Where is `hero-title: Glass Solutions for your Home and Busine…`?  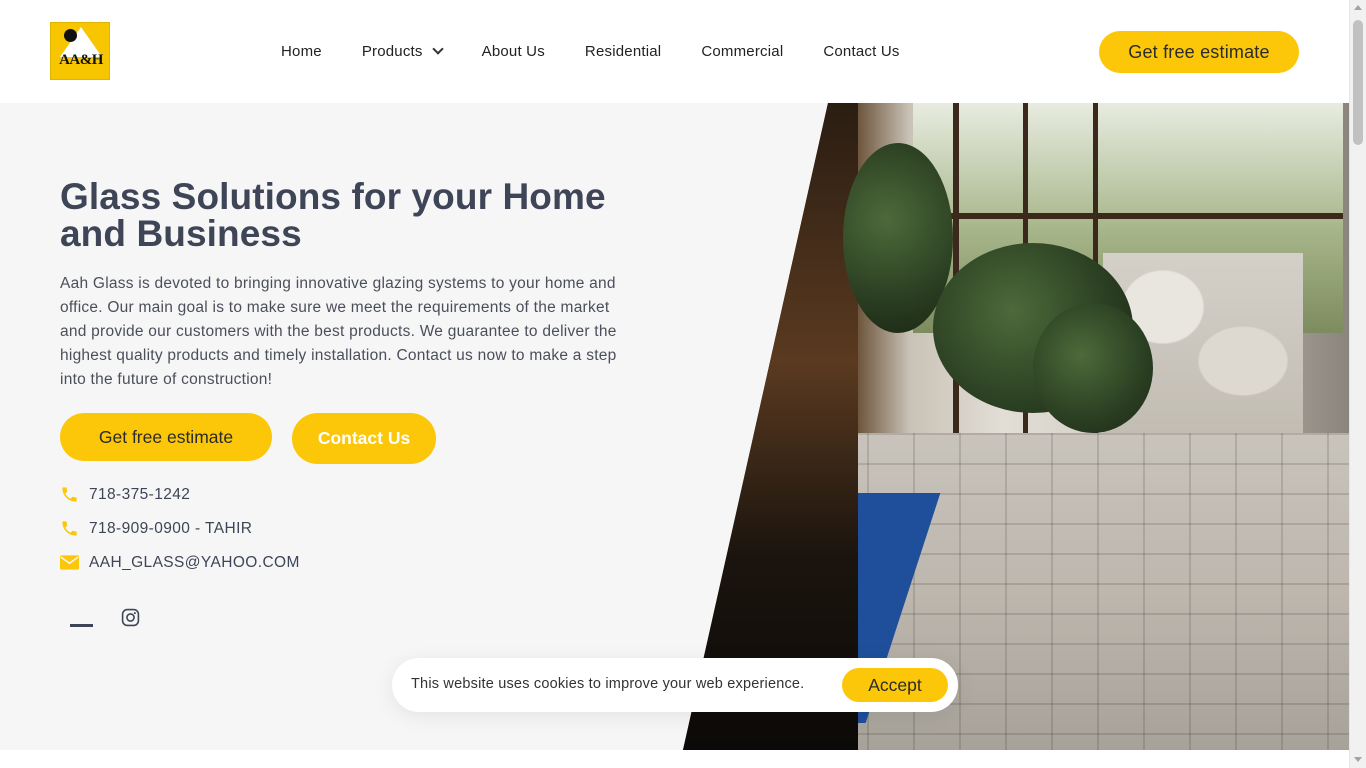
hero-title: Glass Solutions for your Home and Busine… is located at coordinates (333, 215).